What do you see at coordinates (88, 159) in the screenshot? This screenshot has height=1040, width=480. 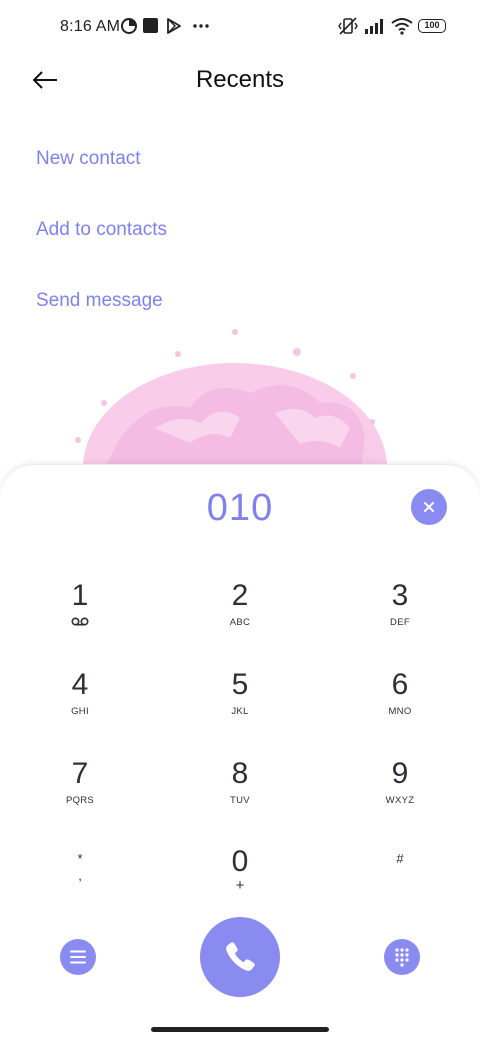 I see `new-contact-action: New contact` at bounding box center [88, 159].